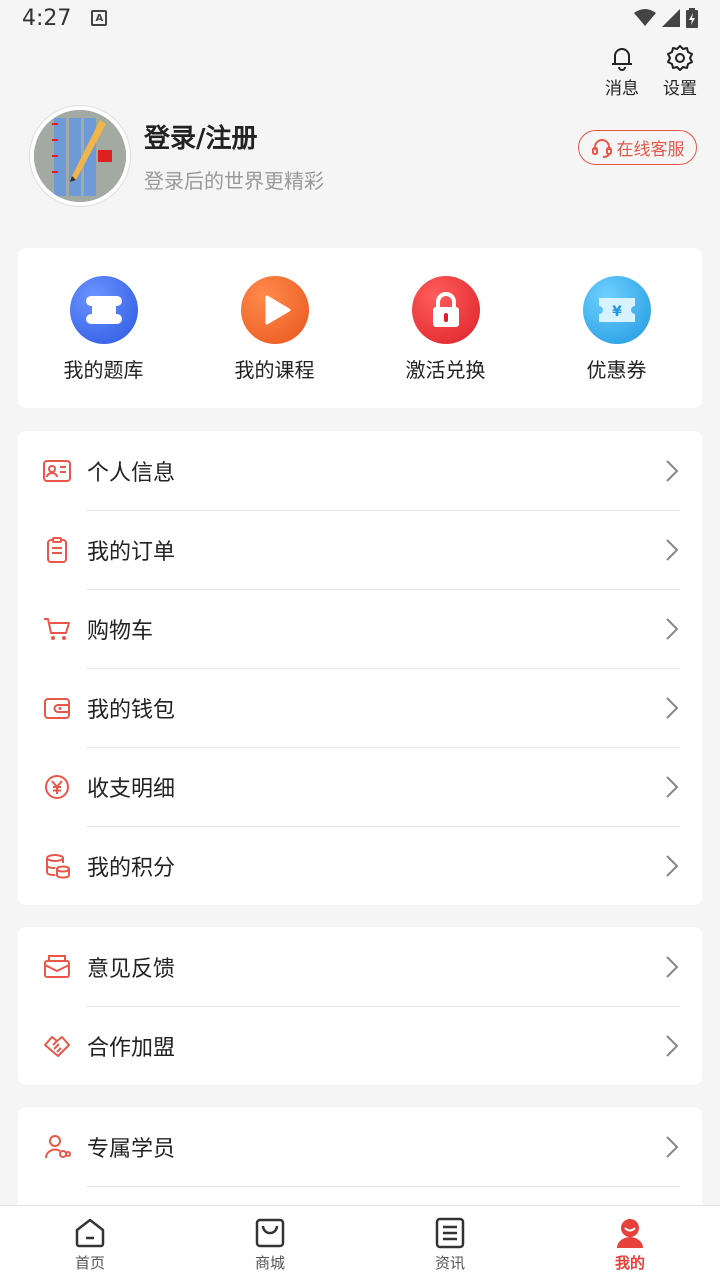  Describe the element at coordinates (274, 310) in the screenshot. I see `play-icon` at that location.